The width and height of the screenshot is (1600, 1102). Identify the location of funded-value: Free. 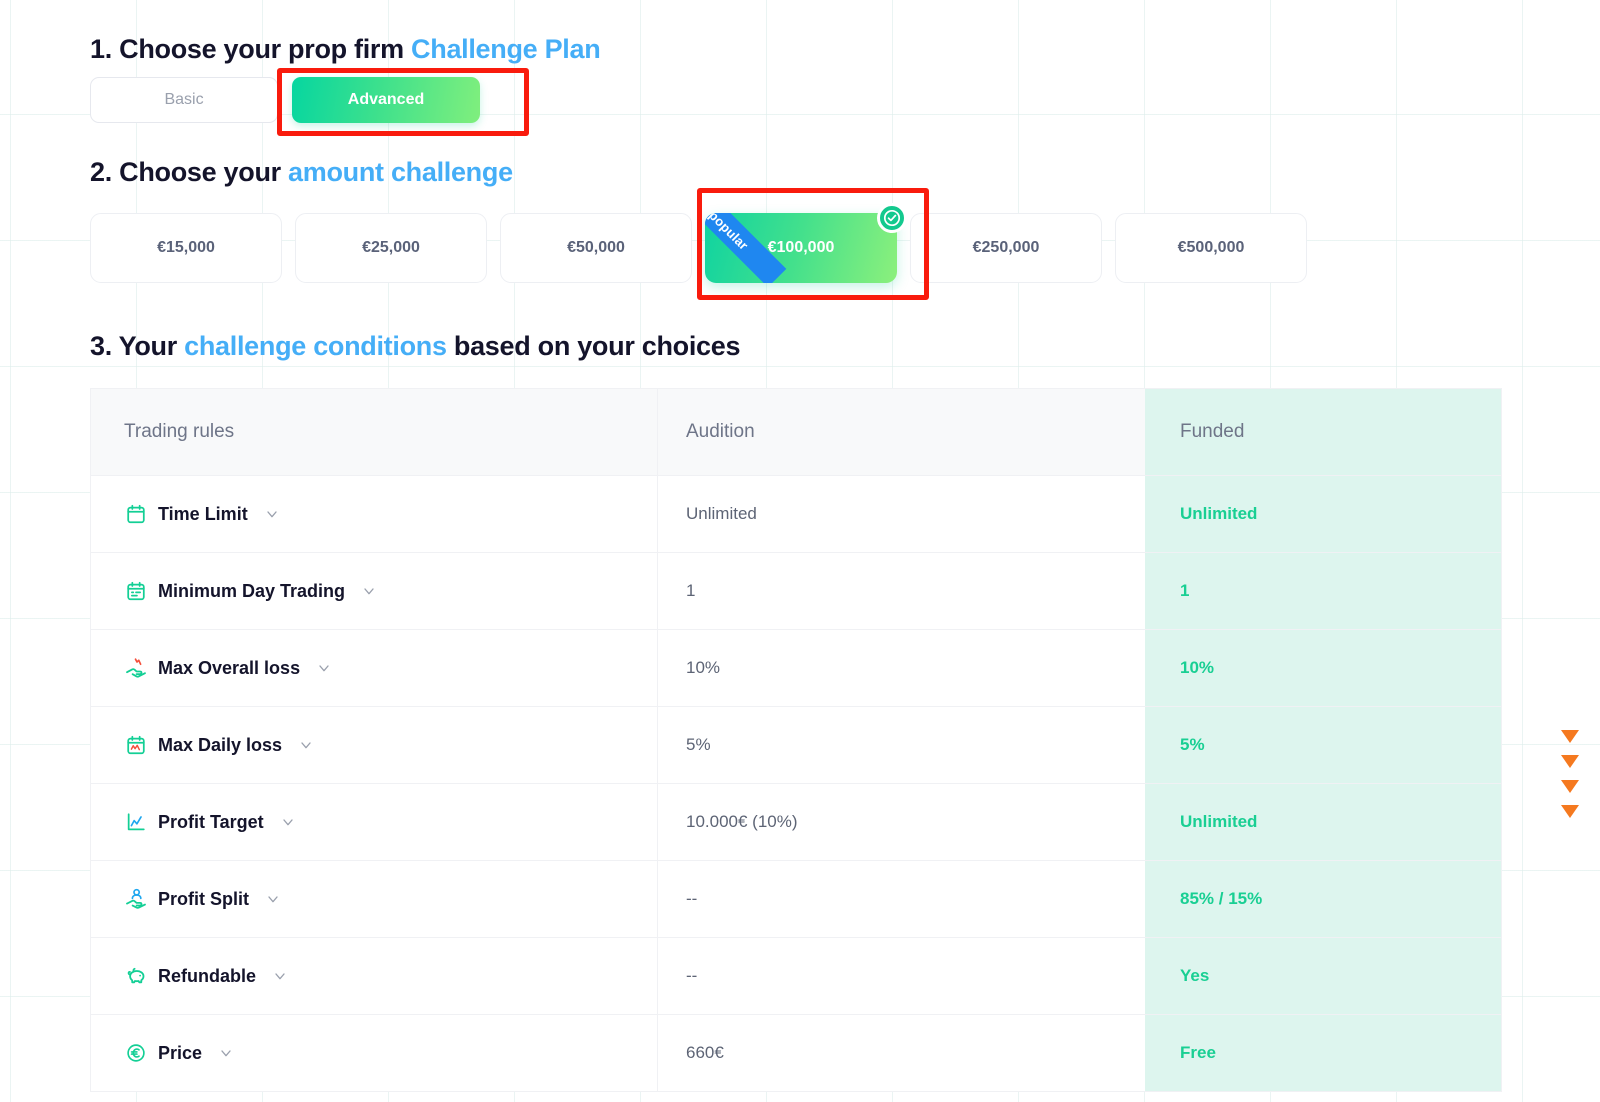
(1198, 1052).